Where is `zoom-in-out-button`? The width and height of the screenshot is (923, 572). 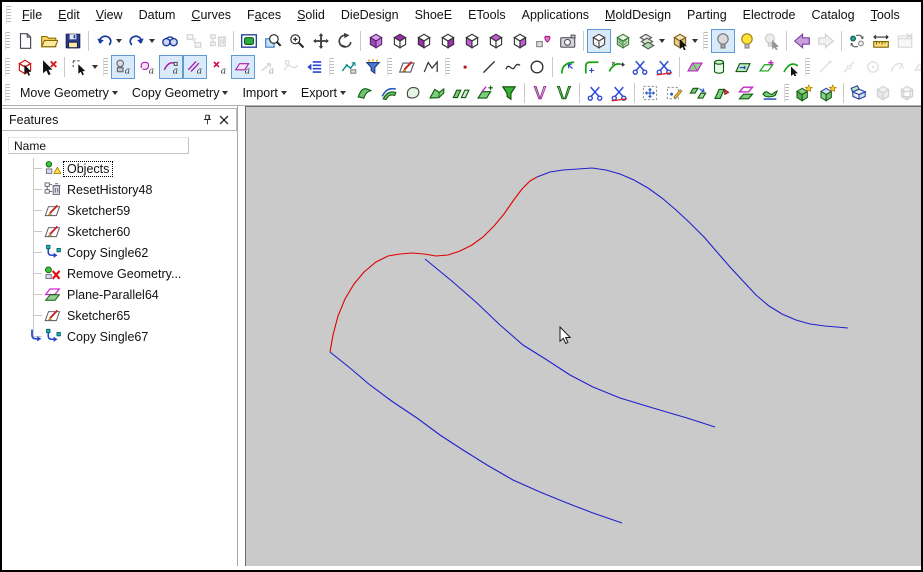
zoom-in-out-button is located at coordinates (297, 41).